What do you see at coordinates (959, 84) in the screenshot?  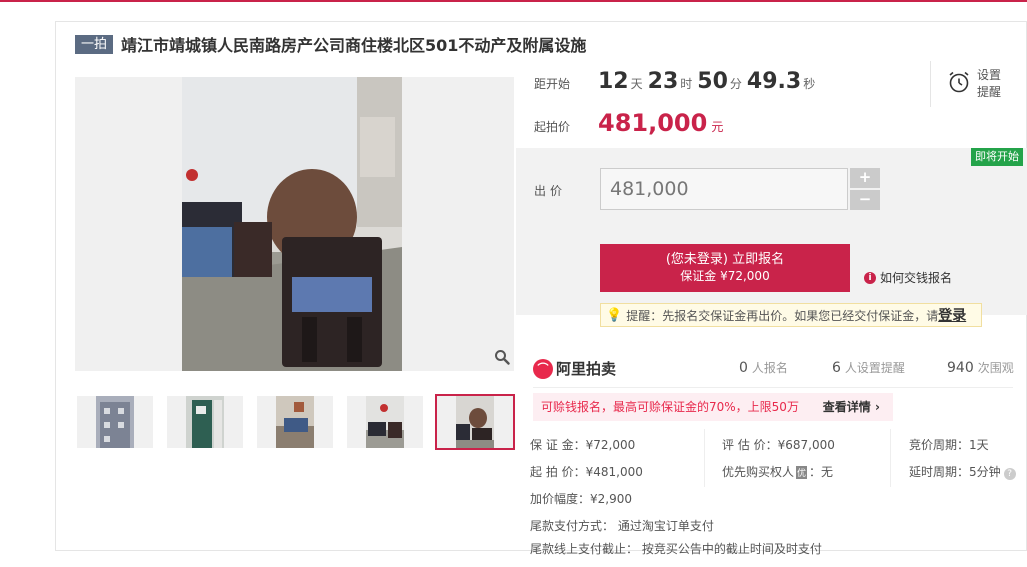 I see `alarm-clock-icon` at bounding box center [959, 84].